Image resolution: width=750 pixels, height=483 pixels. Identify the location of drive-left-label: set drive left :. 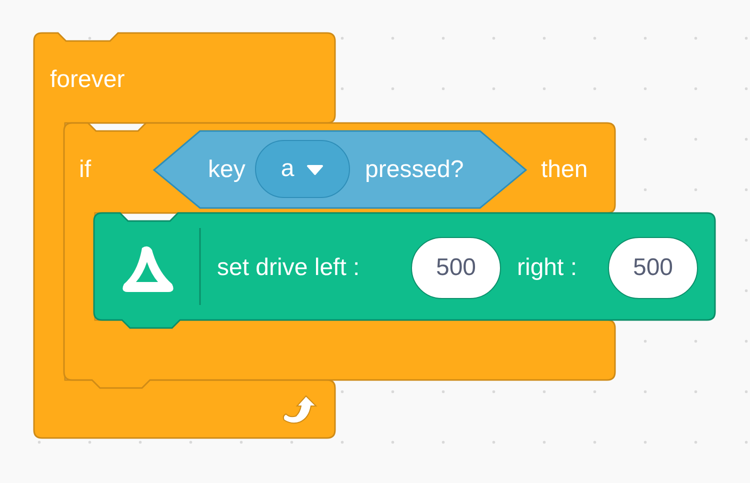
(288, 268).